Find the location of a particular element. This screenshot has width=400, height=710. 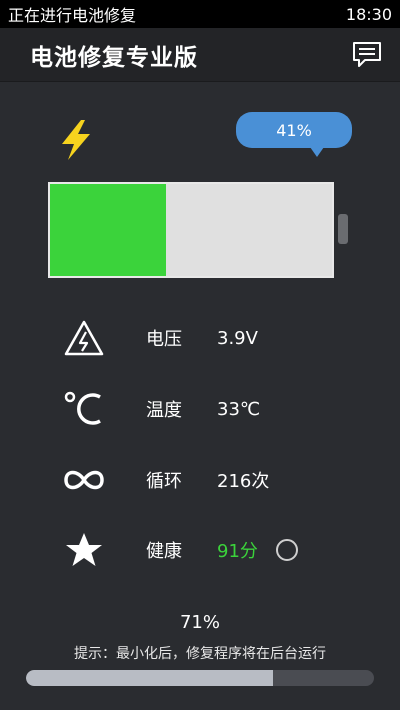

celsius-icon is located at coordinates (84, 409).